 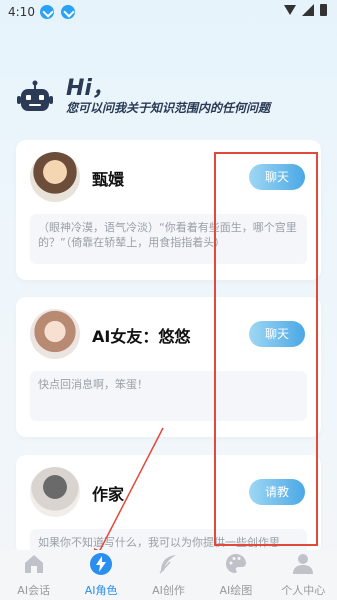 What do you see at coordinates (323, 10) in the screenshot?
I see `battery-icon` at bounding box center [323, 10].